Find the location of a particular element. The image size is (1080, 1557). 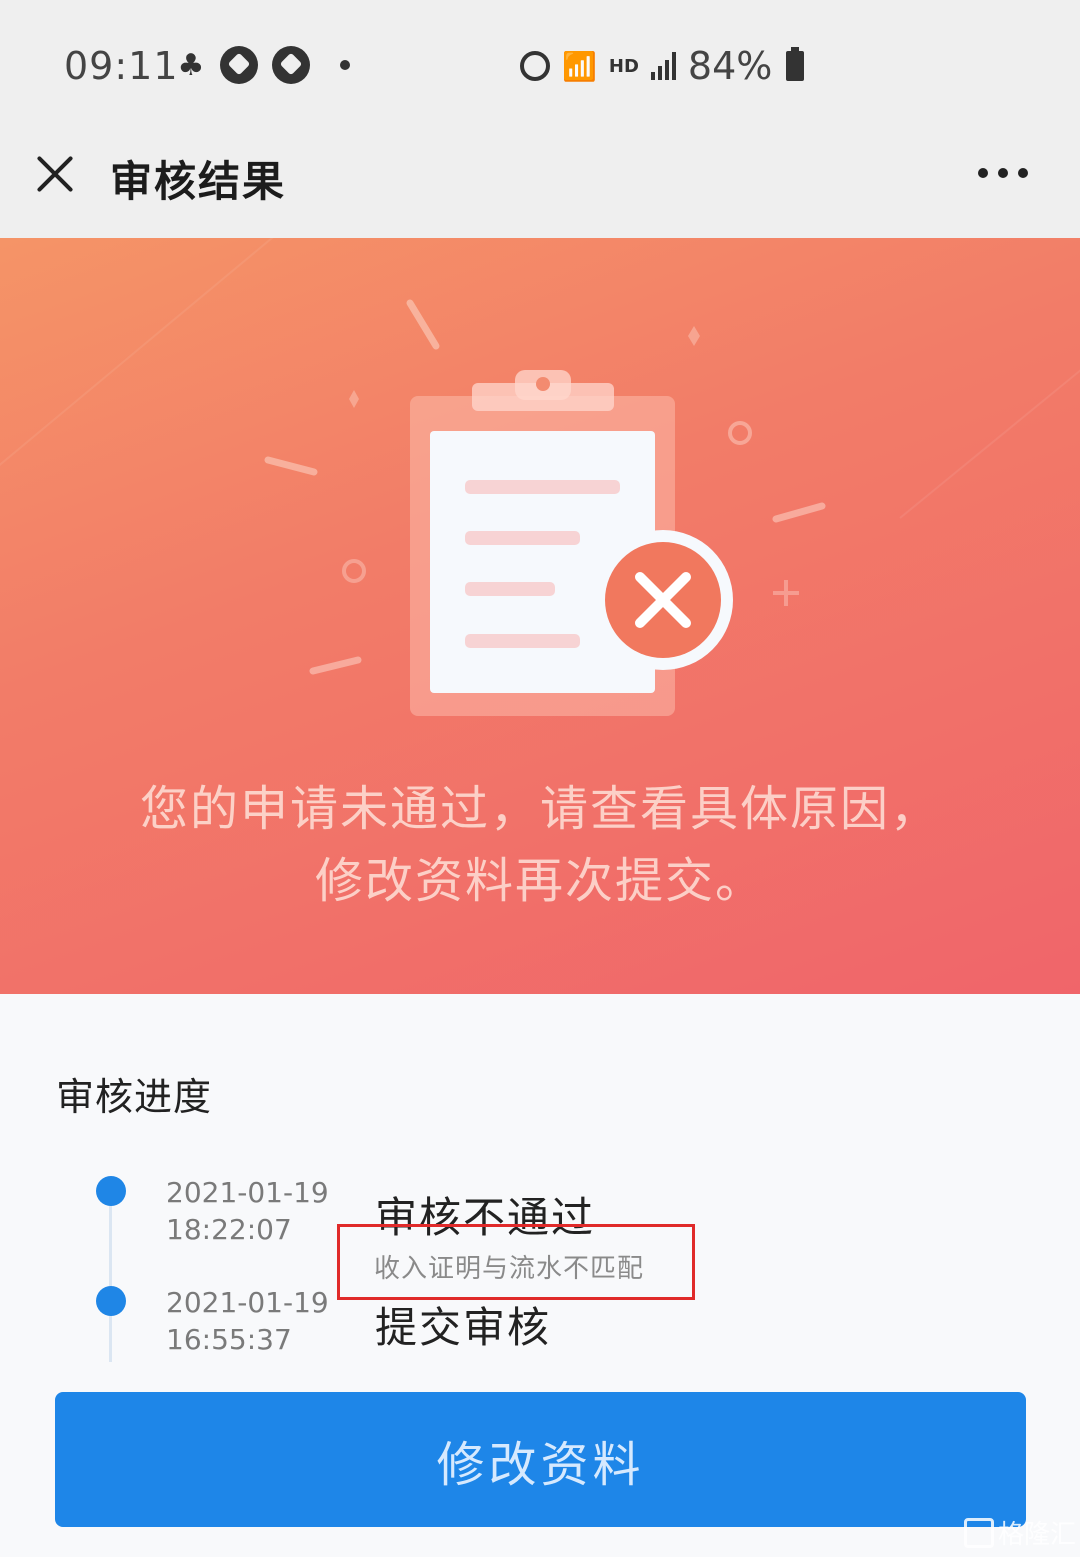

signal-icon is located at coordinates (663, 66).